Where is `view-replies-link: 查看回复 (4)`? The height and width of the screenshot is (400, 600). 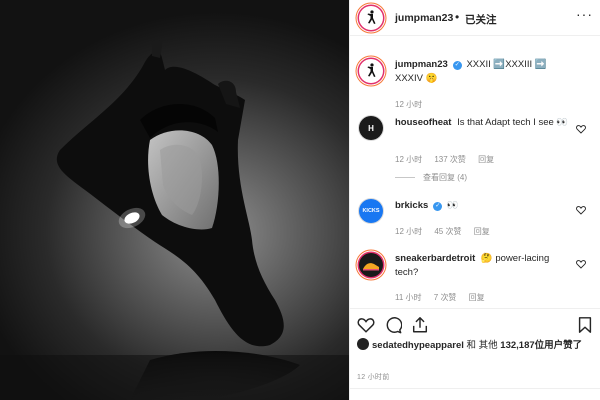
view-replies-link: 查看回复 (4) is located at coordinates (431, 177).